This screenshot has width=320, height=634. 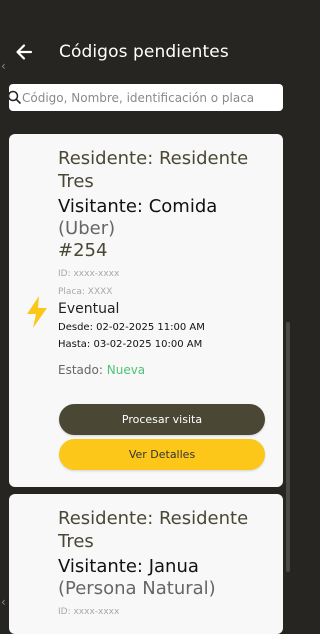 What do you see at coordinates (131, 327) in the screenshot?
I see `date-from: Desde: 02-02-2025 11:00 AM` at bounding box center [131, 327].